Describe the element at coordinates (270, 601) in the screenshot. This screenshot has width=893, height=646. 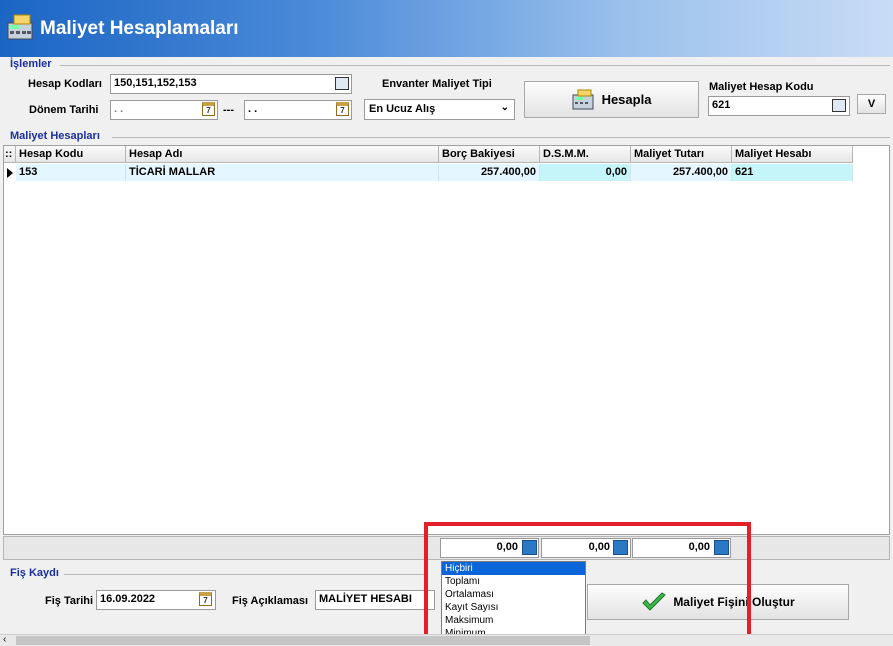
I see `fis-aciklamasi-label: Fiş Açıklaması` at that location.